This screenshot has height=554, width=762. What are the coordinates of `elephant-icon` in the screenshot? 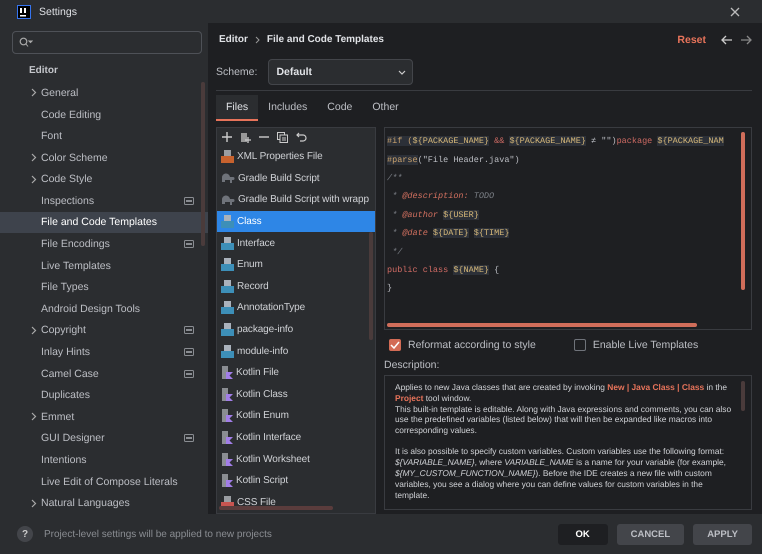 It's located at (228, 199).